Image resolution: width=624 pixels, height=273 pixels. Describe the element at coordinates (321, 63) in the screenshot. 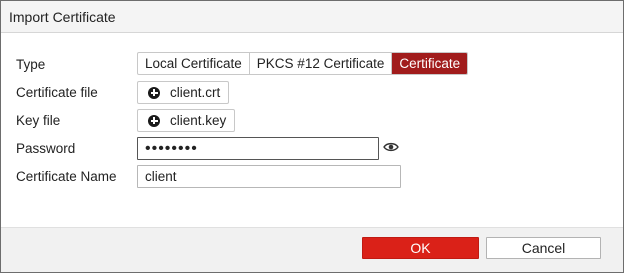

I see `type-option-pkcs12-certificate: PKCS #12 Certificate` at that location.